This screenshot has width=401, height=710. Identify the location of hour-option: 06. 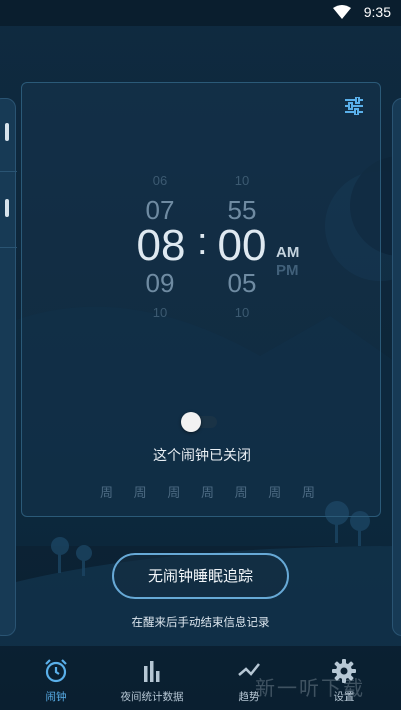
(160, 180).